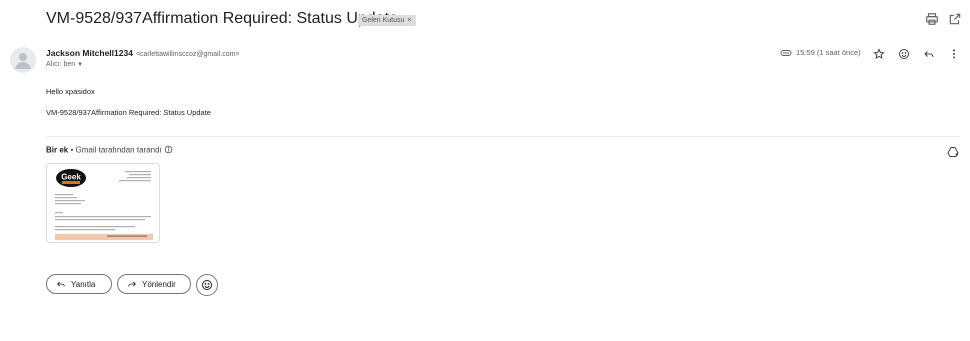  I want to click on attachment-count: Bir ek, so click(57, 150).